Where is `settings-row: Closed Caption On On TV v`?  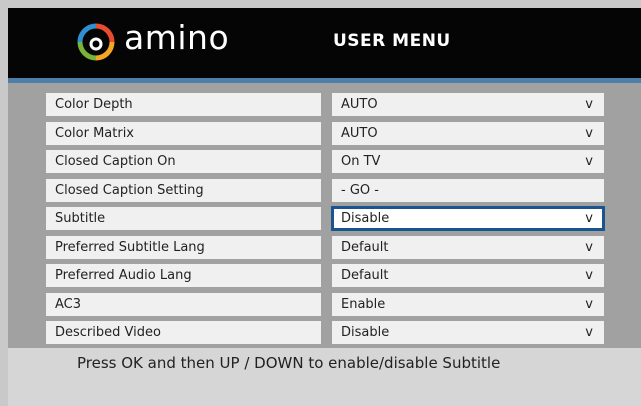
settings-row: Closed Caption On On TV v is located at coordinates (320, 161).